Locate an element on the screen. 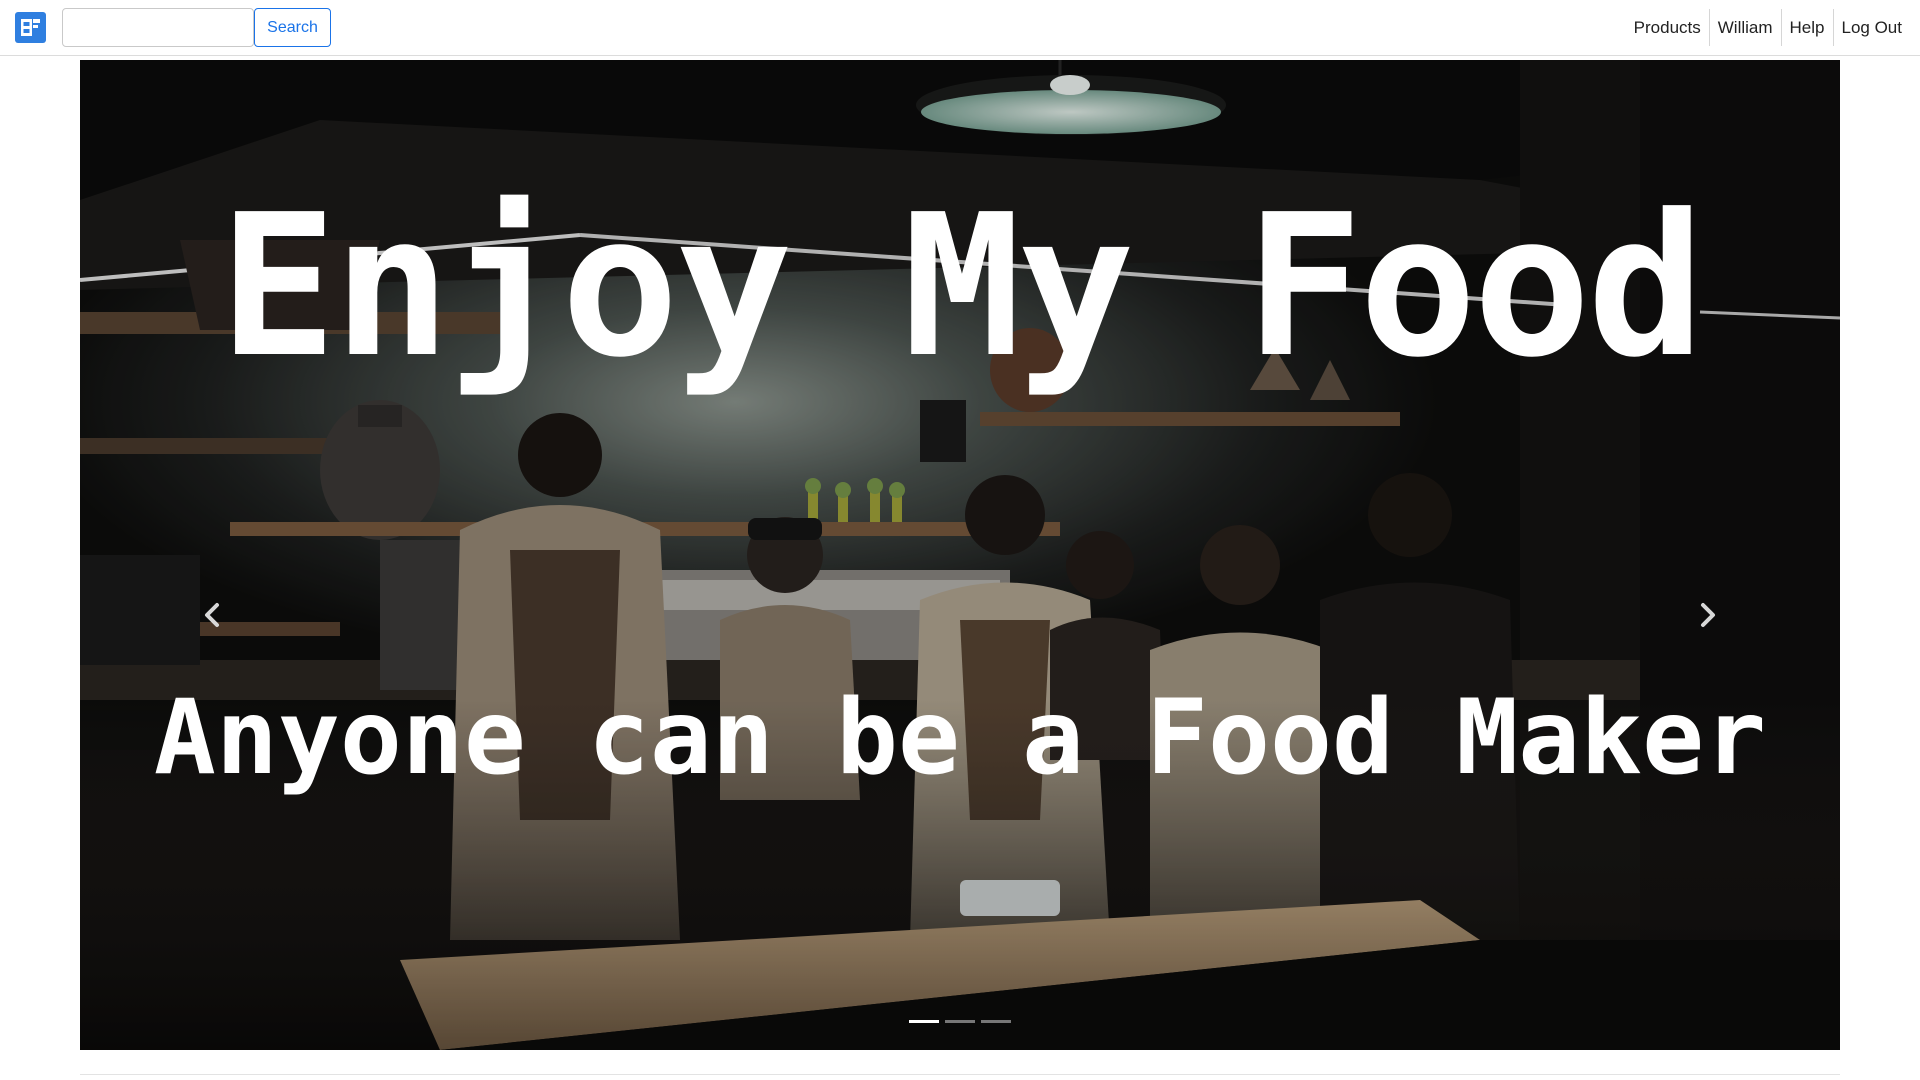  nav-link-user: William is located at coordinates (1744, 27).